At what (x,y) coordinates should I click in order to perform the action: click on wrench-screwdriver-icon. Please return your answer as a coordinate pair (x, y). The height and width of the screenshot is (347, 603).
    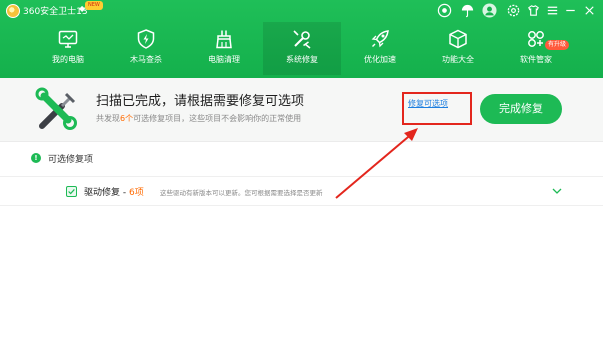
    Looking at the image, I should click on (302, 39).